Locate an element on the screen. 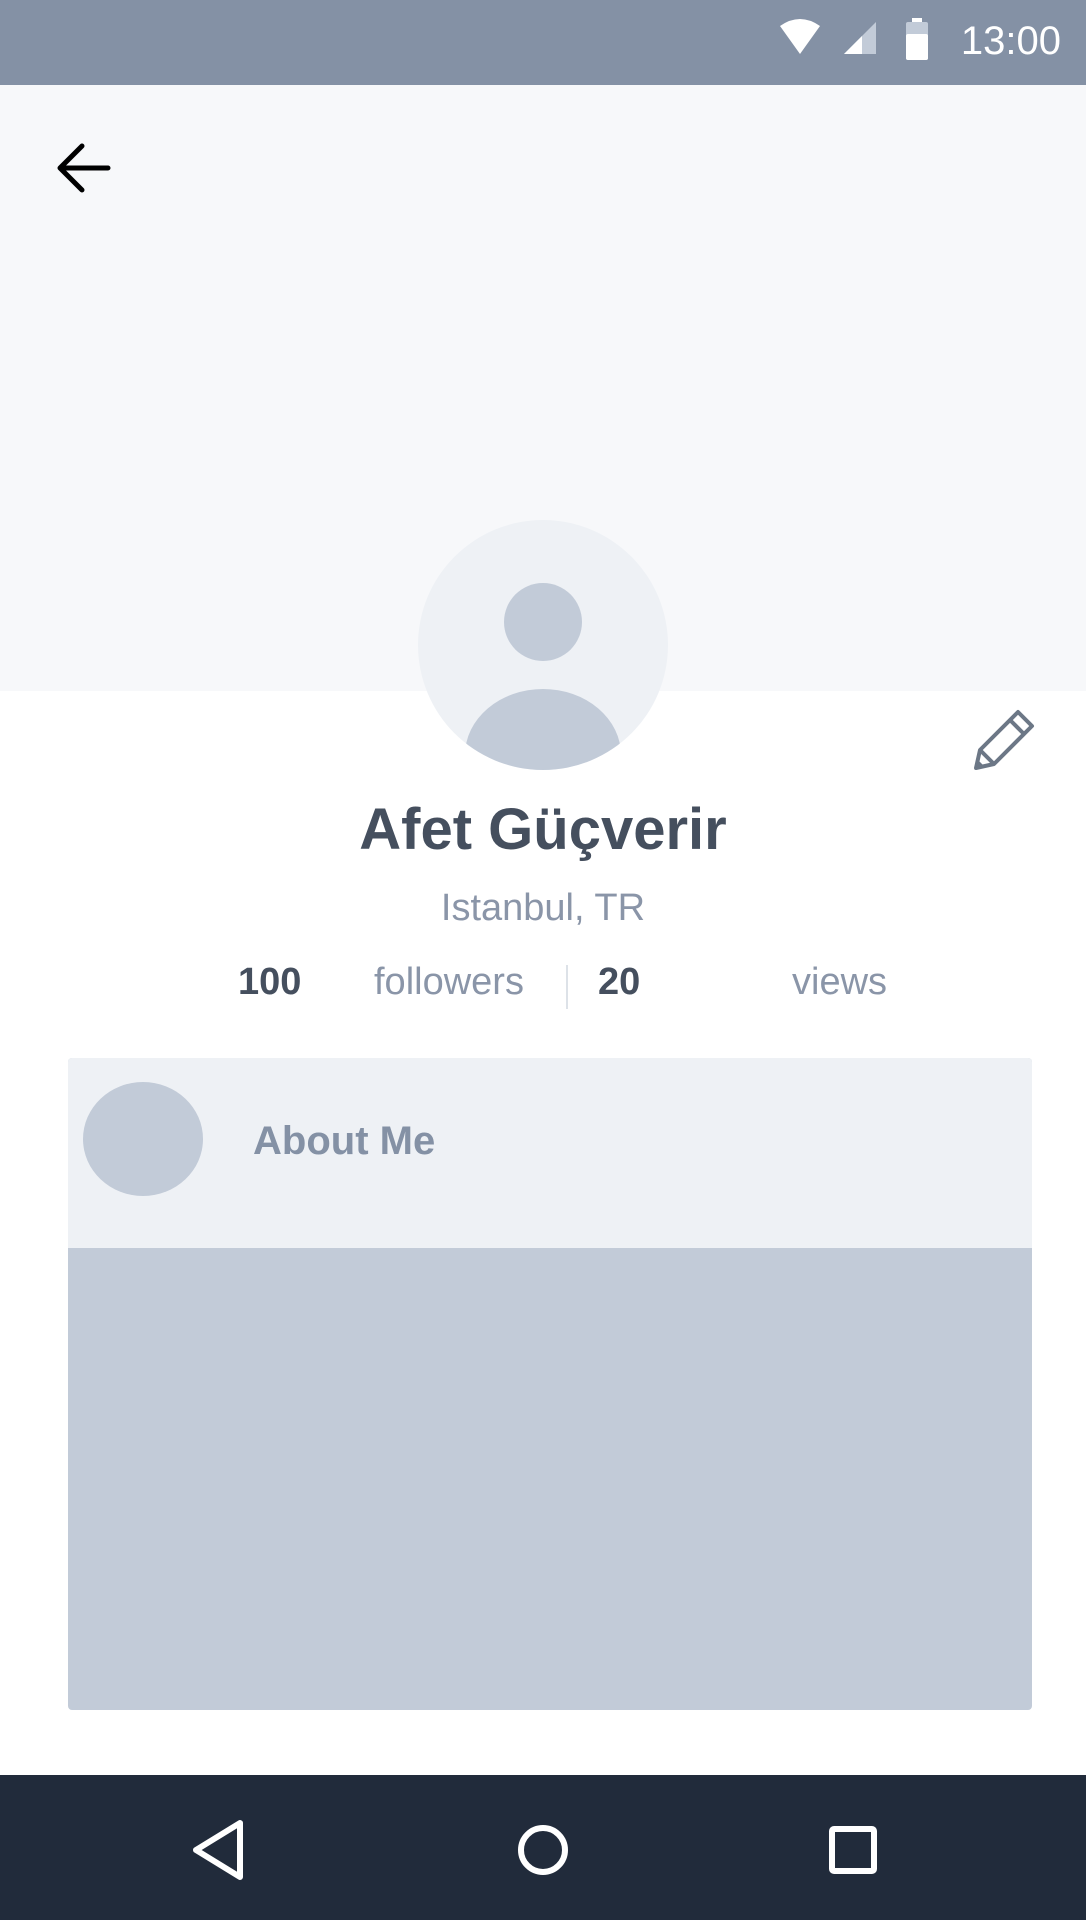 The width and height of the screenshot is (1086, 1920). status-time: 13:00 is located at coordinates (1010, 41).